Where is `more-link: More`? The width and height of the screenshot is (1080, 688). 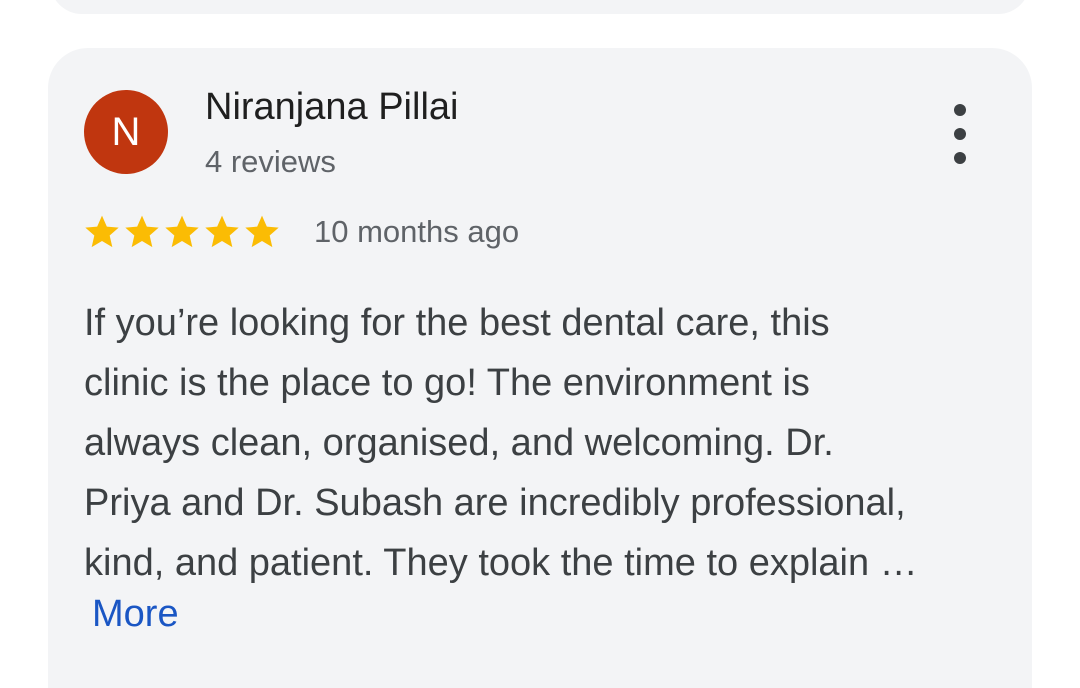
more-link: More is located at coordinates (135, 614).